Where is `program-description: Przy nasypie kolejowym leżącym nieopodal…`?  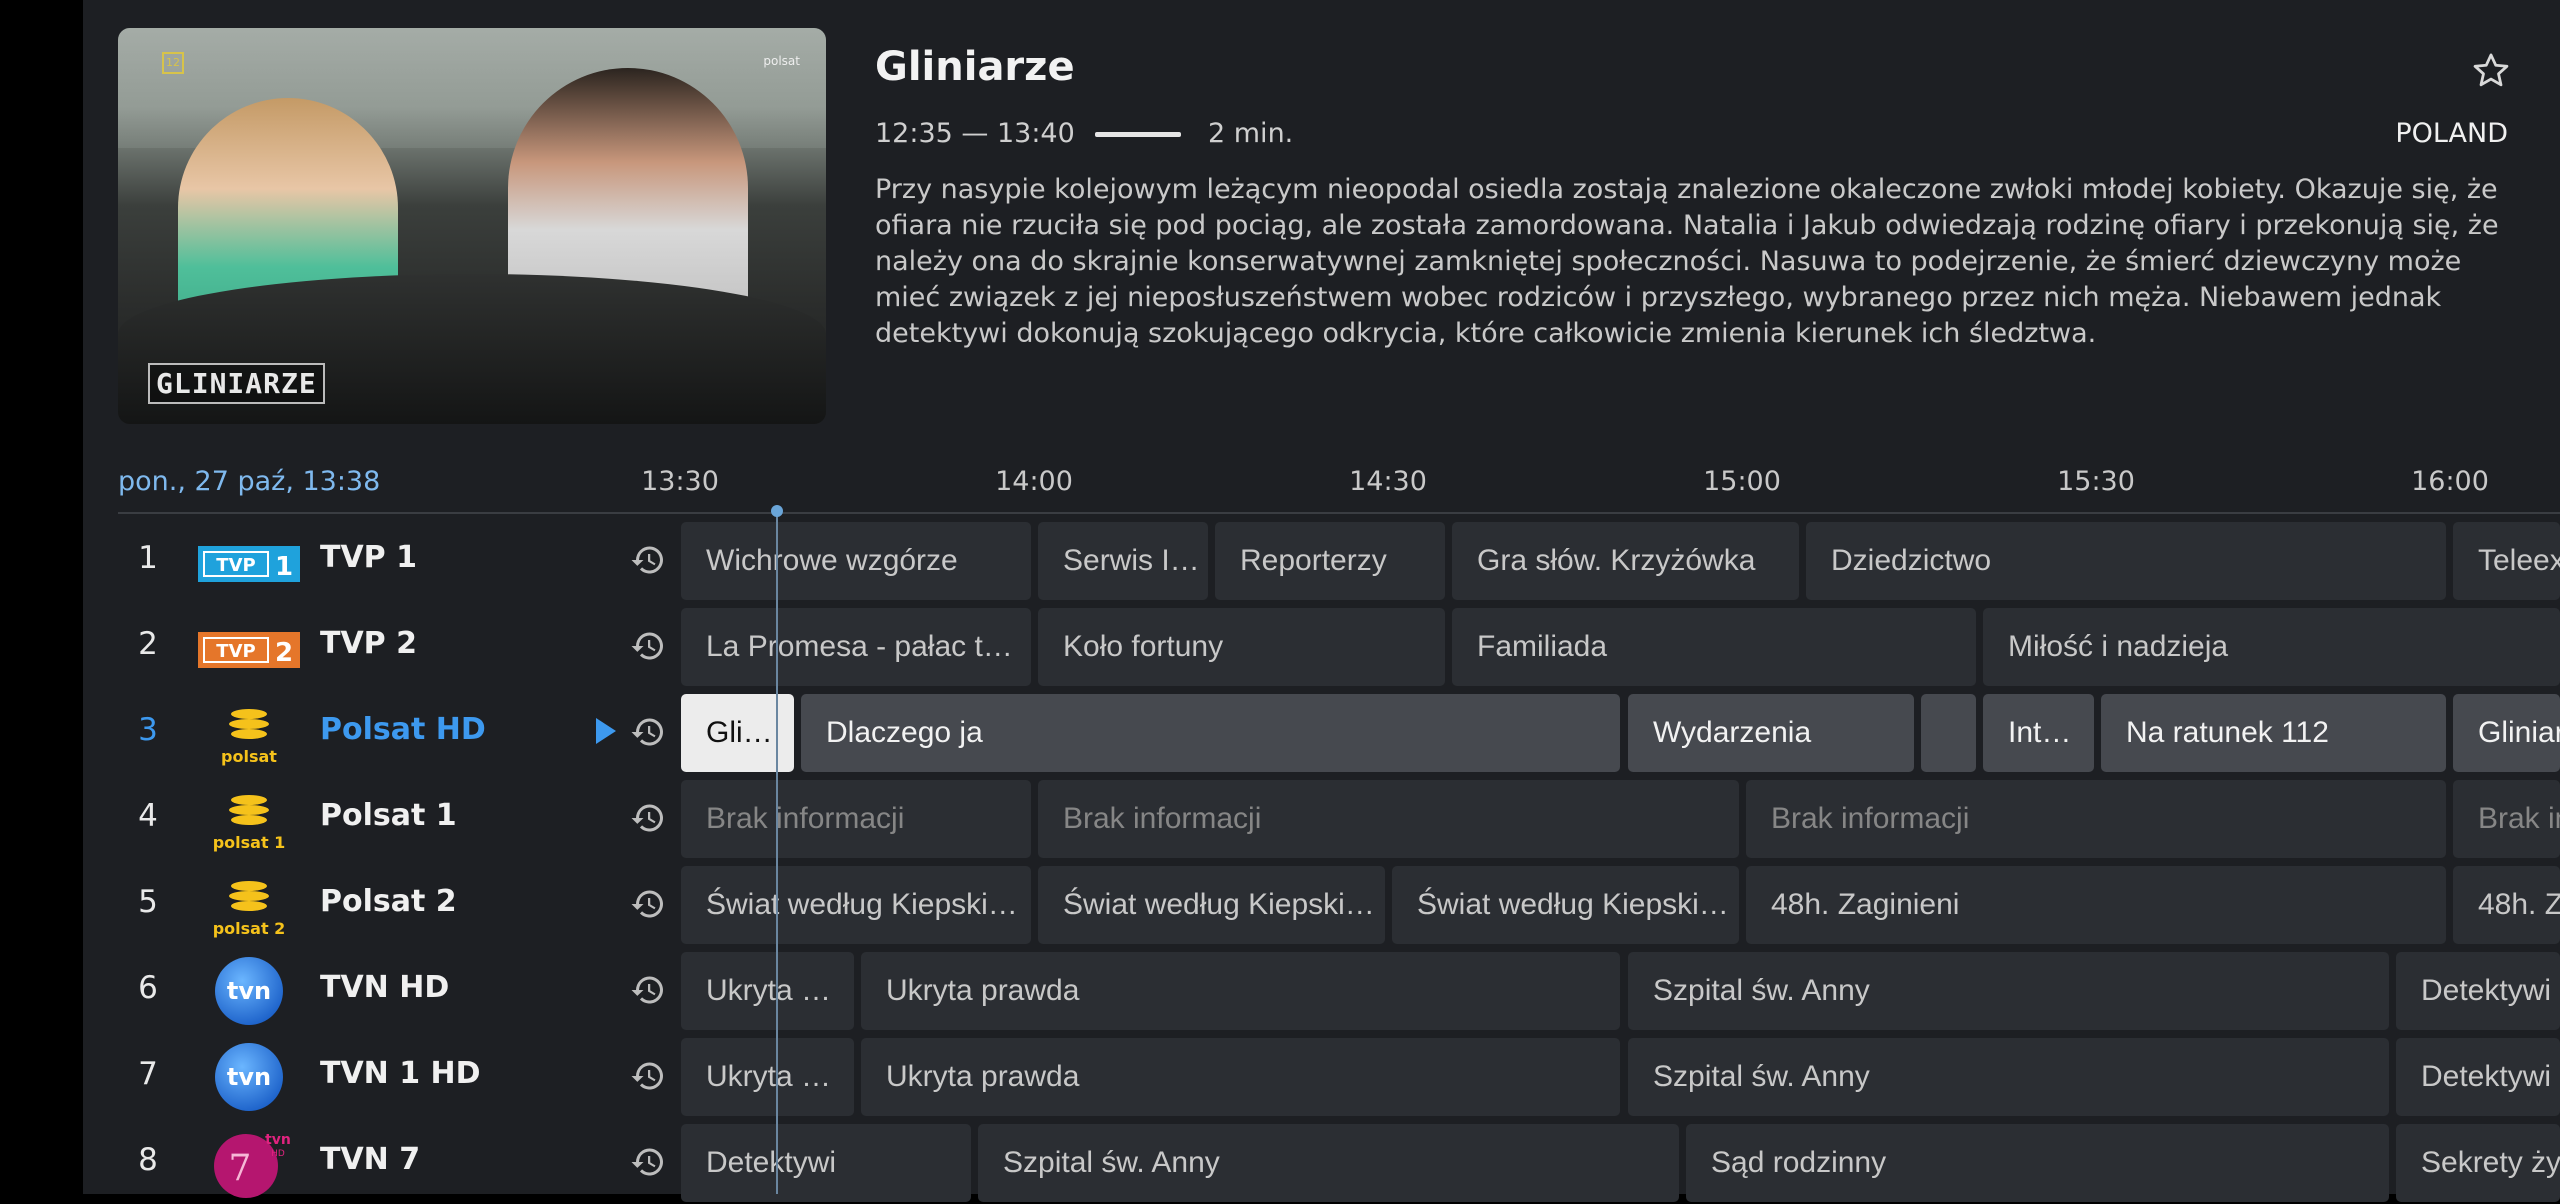 program-description: Przy nasypie kolejowym leżącym nieopodal… is located at coordinates (1687, 261).